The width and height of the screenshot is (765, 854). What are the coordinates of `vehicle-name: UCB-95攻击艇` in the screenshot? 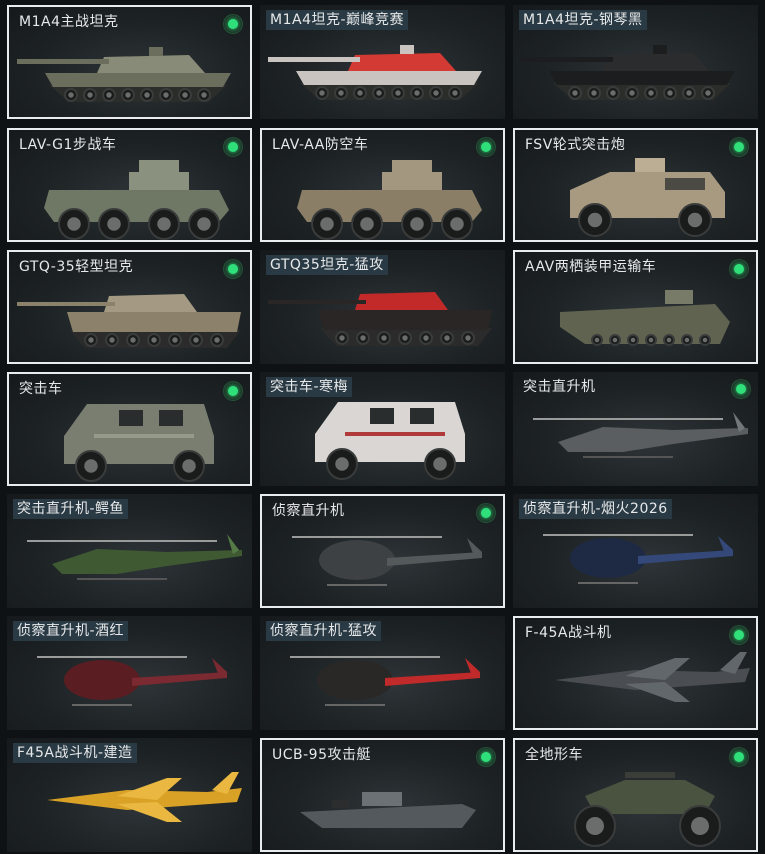 It's located at (321, 755).